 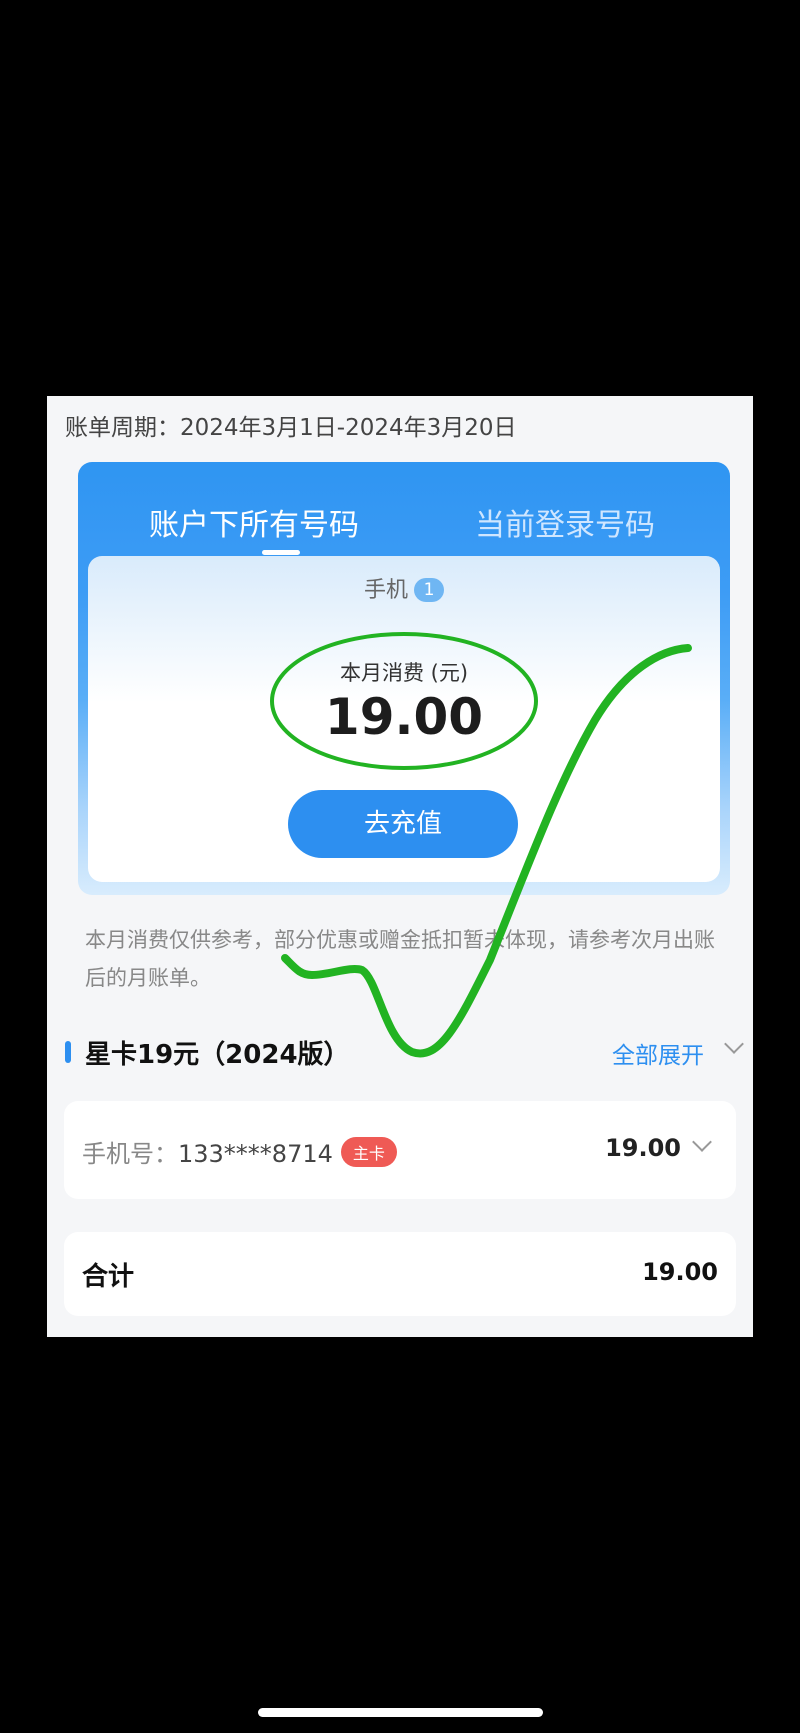 I want to click on phone-label: 手机, so click(x=385, y=590).